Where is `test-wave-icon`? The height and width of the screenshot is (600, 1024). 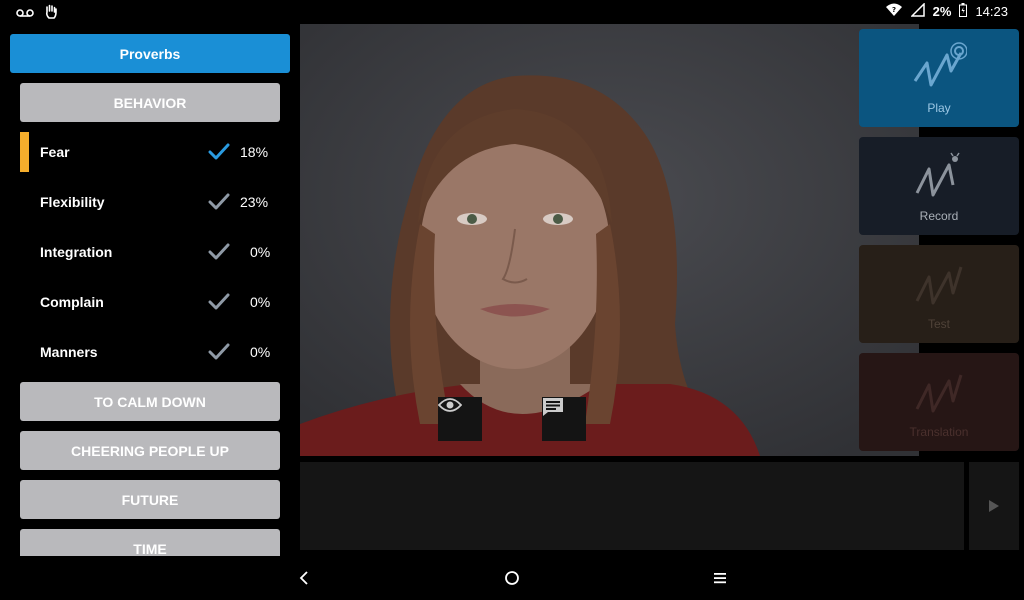
test-wave-icon is located at coordinates (939, 285).